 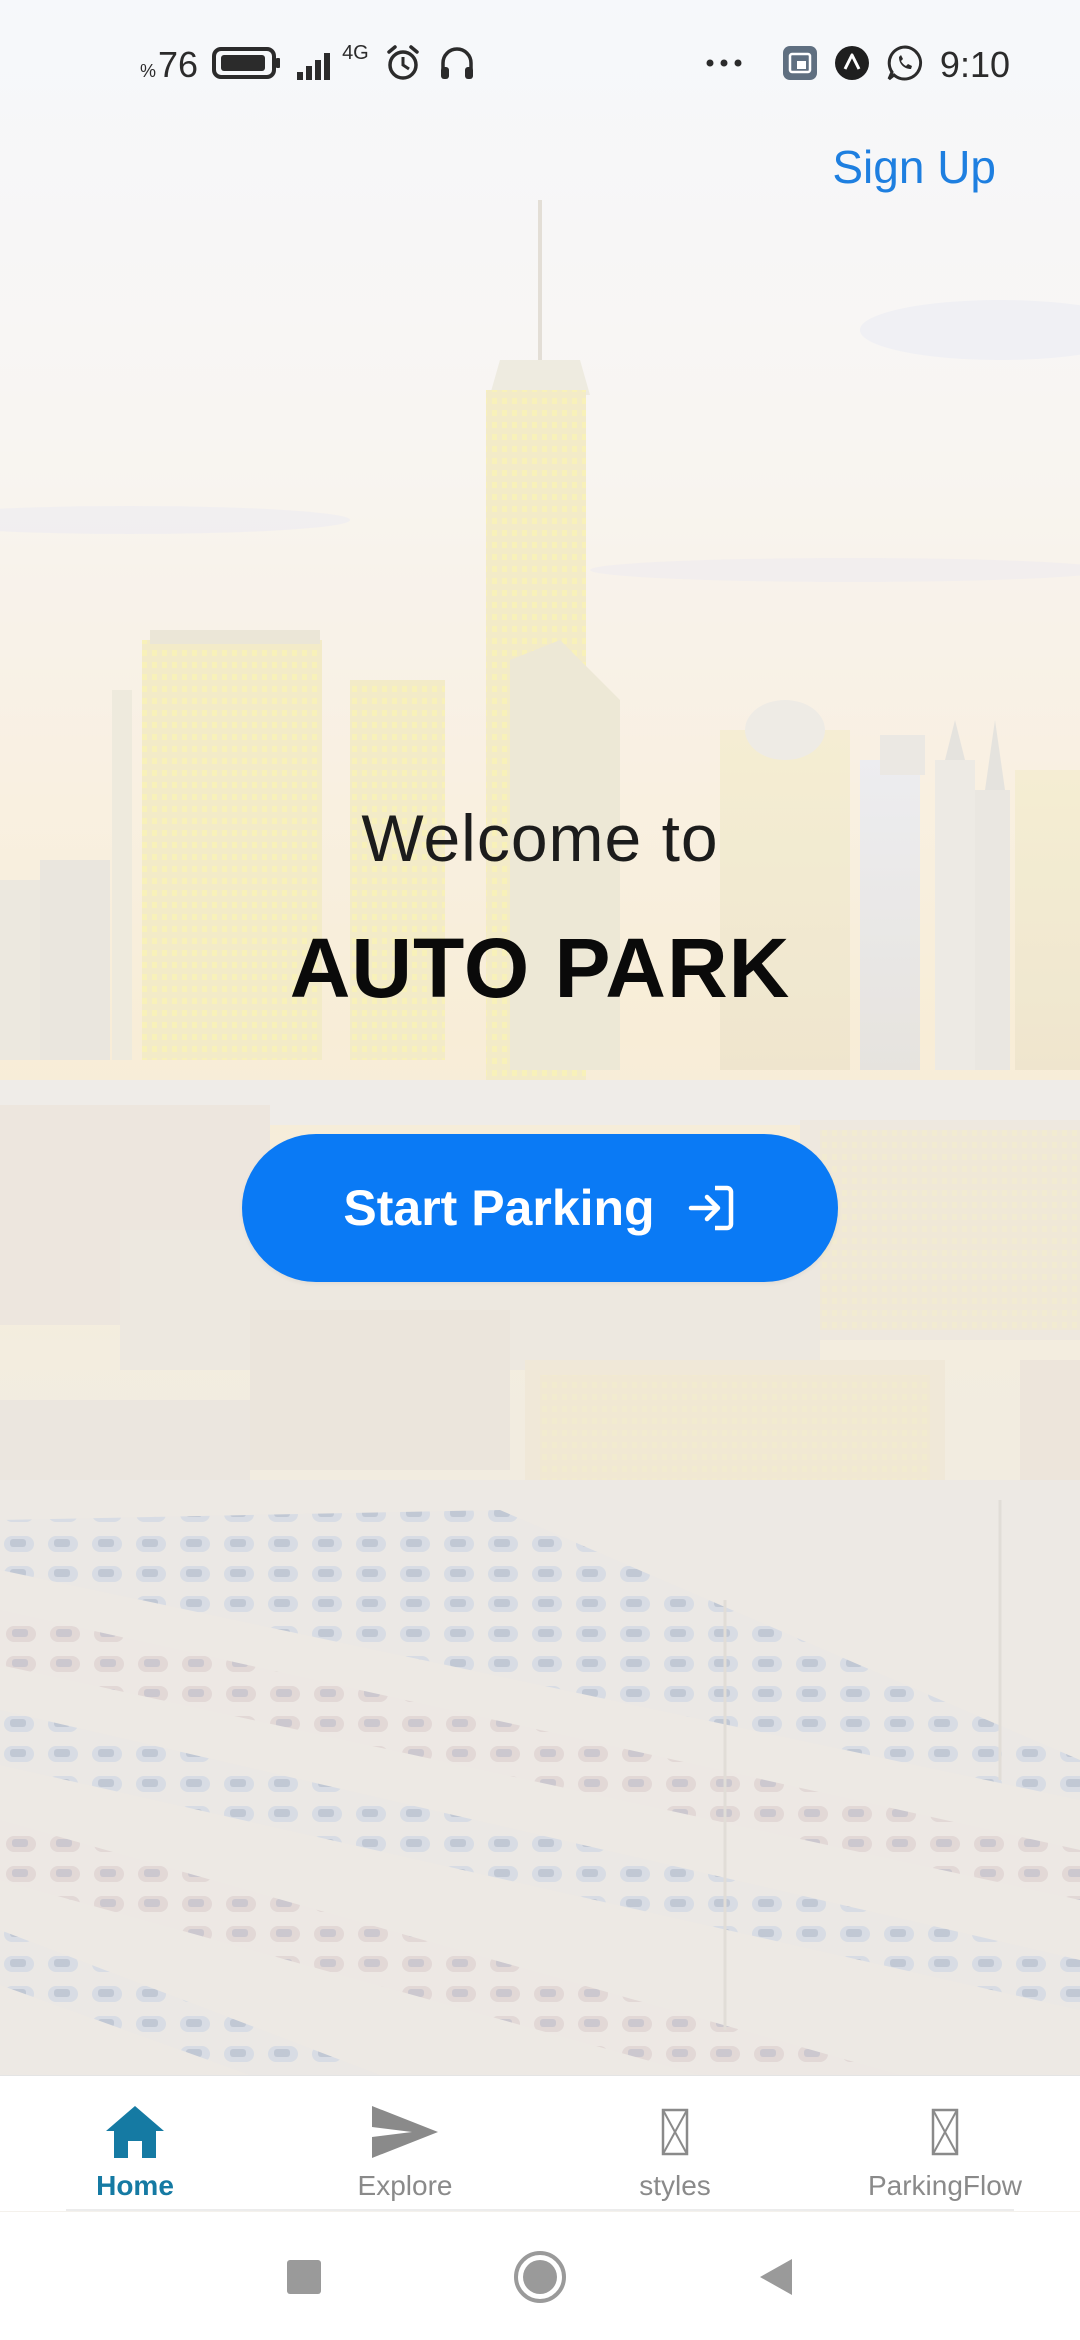 I want to click on tab-parkingflow: ParkingFlow, so click(x=945, y=2143).